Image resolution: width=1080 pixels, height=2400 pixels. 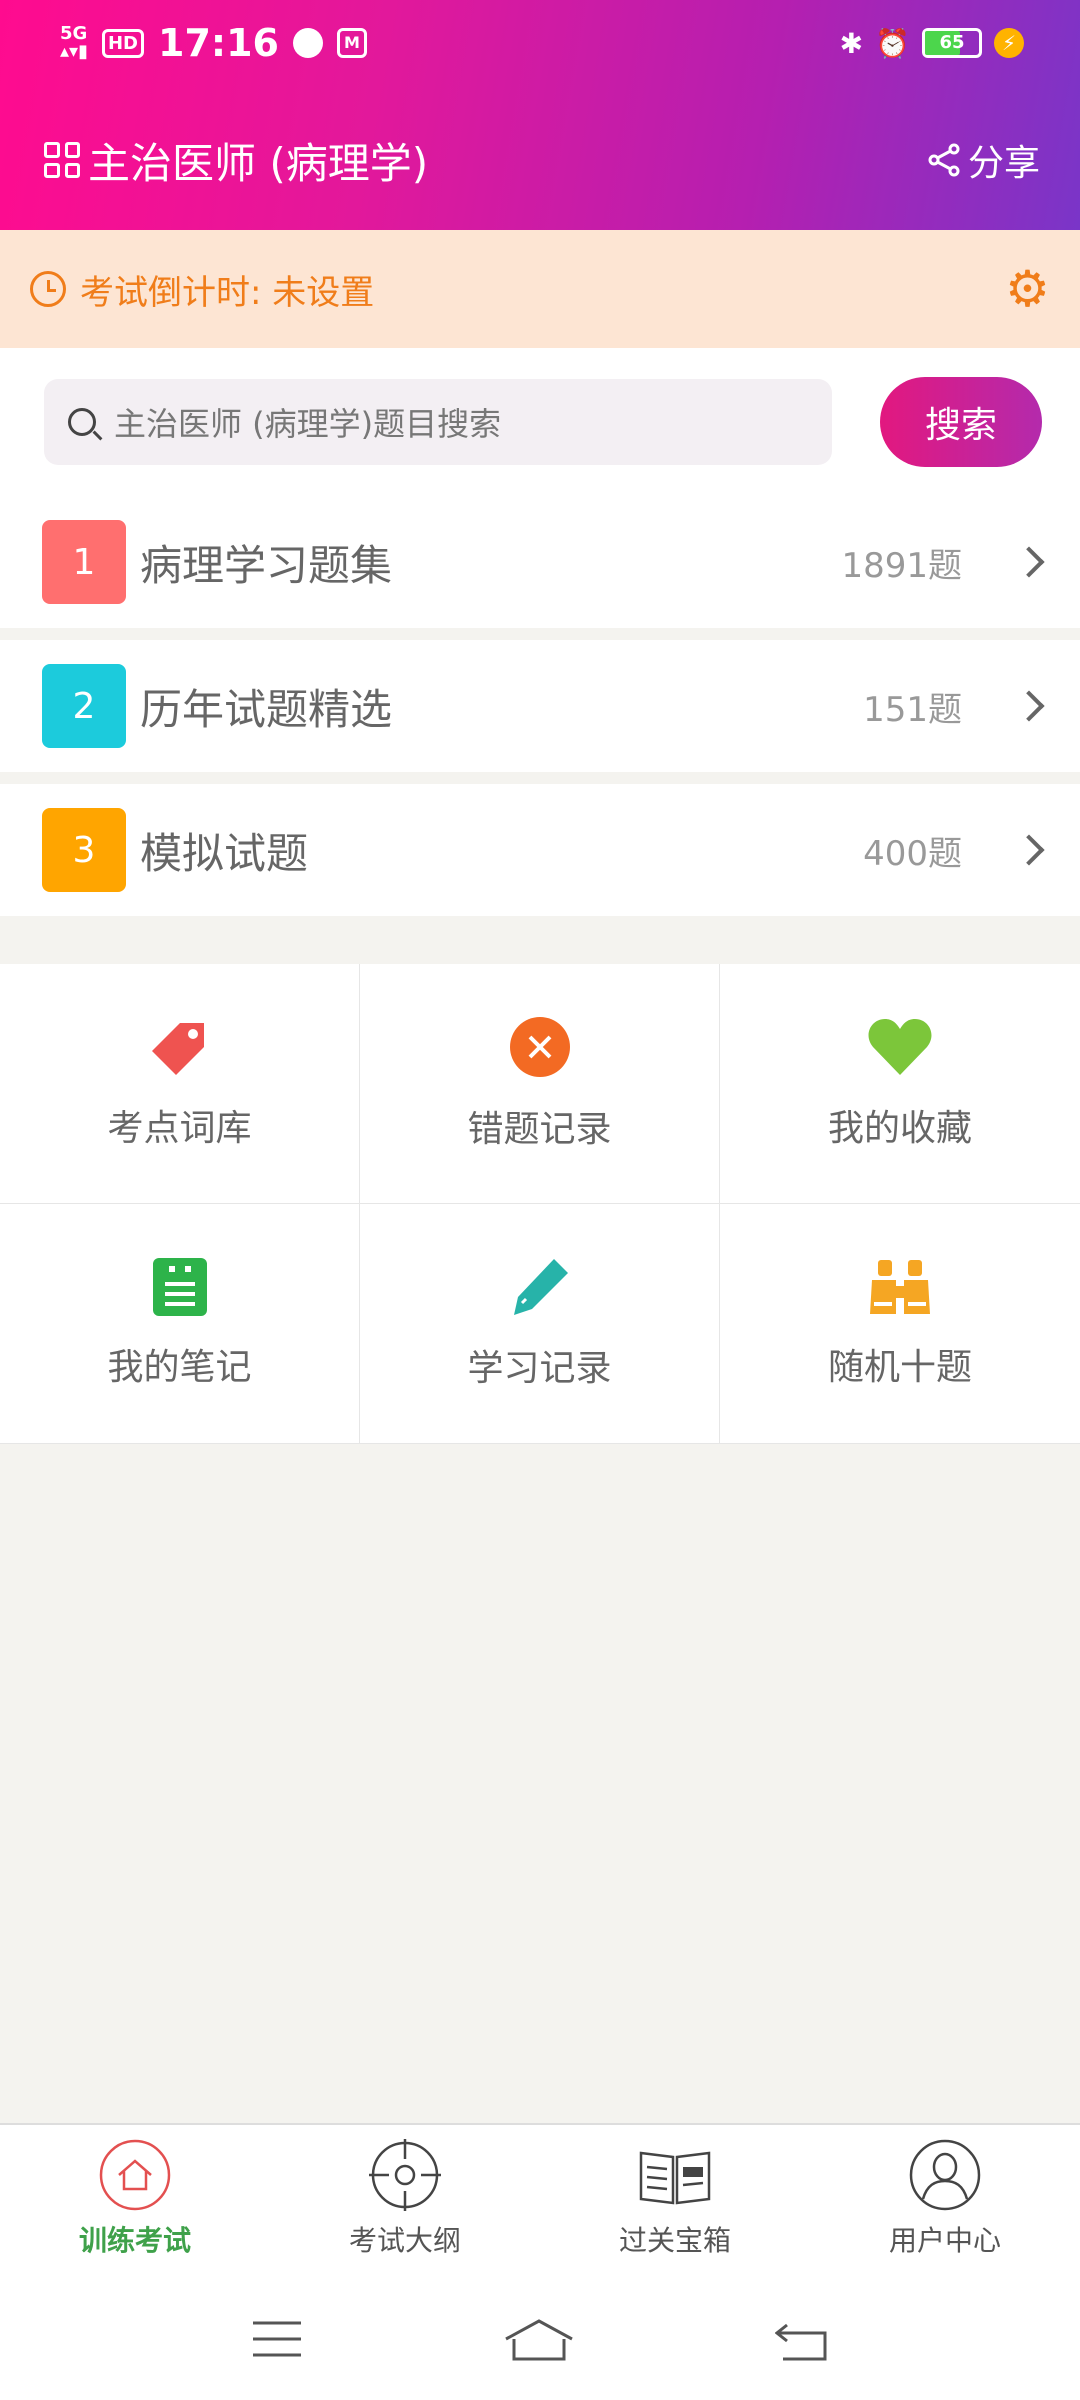 I want to click on search-placeholder: 主治医师 (病理学)题目搜索, so click(x=308, y=424).